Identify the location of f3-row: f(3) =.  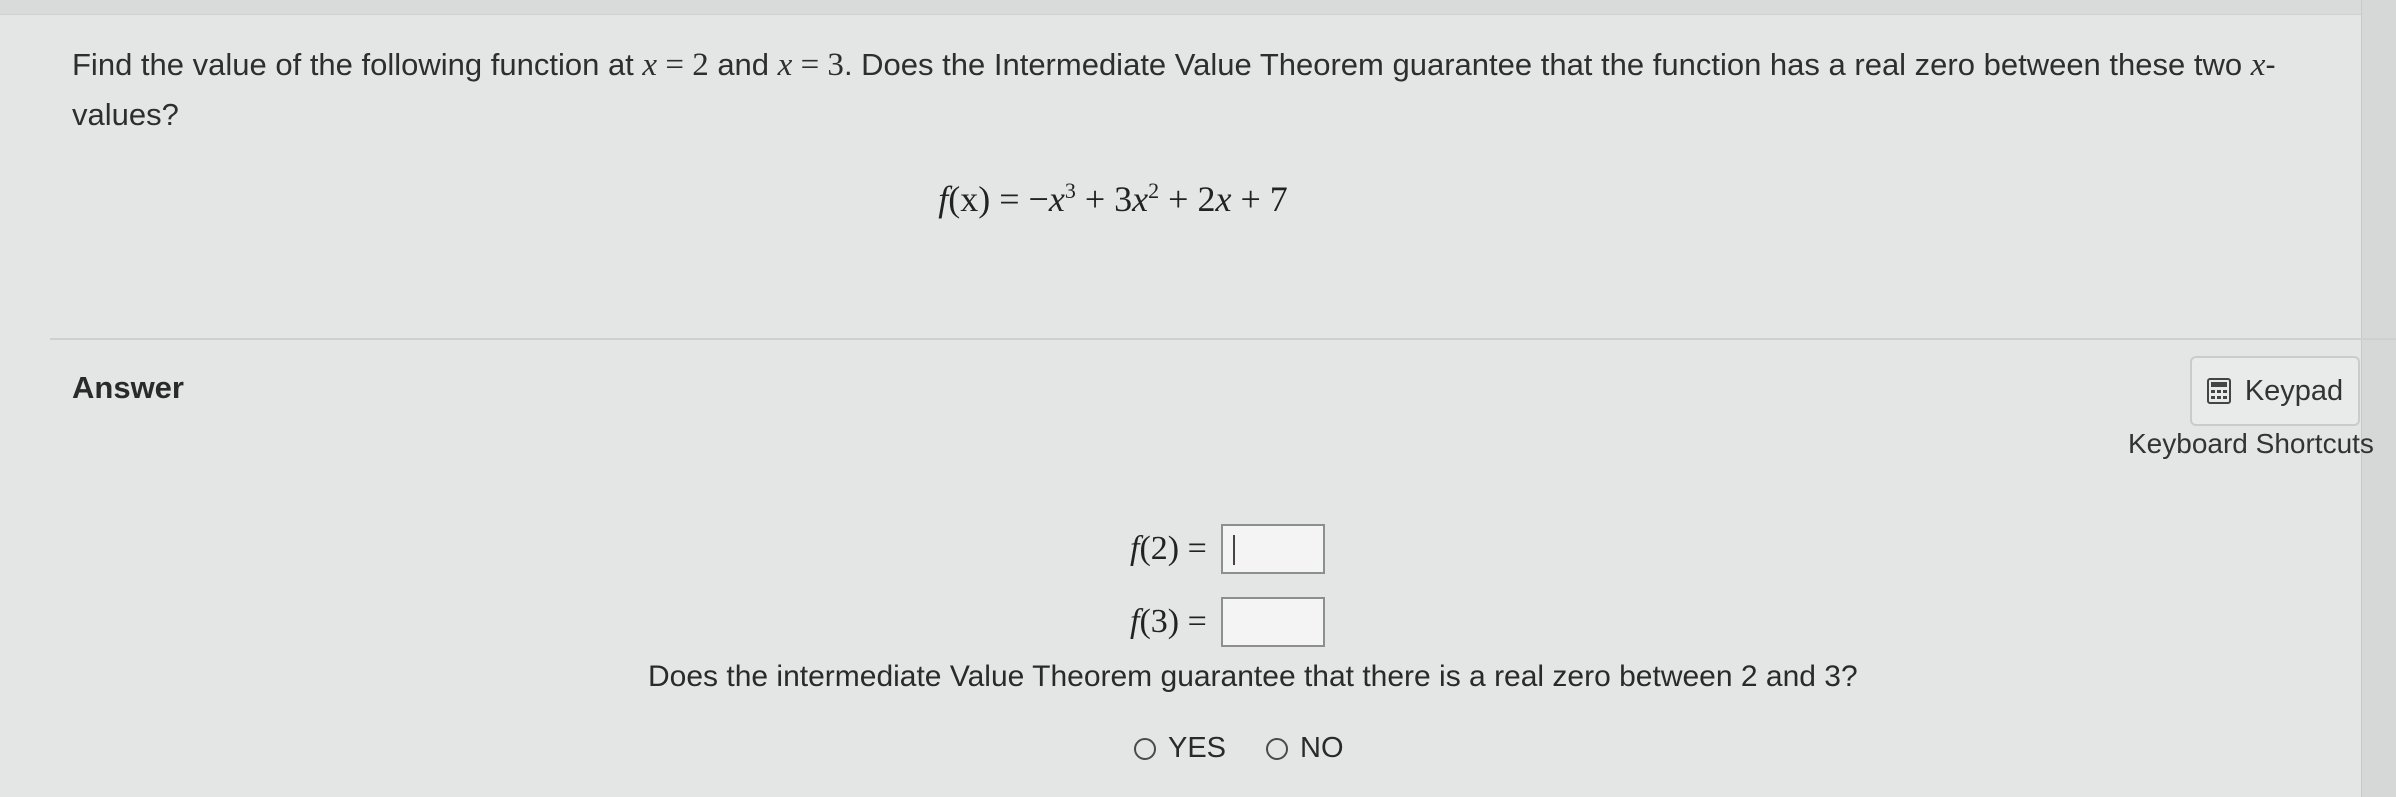
(1227, 622).